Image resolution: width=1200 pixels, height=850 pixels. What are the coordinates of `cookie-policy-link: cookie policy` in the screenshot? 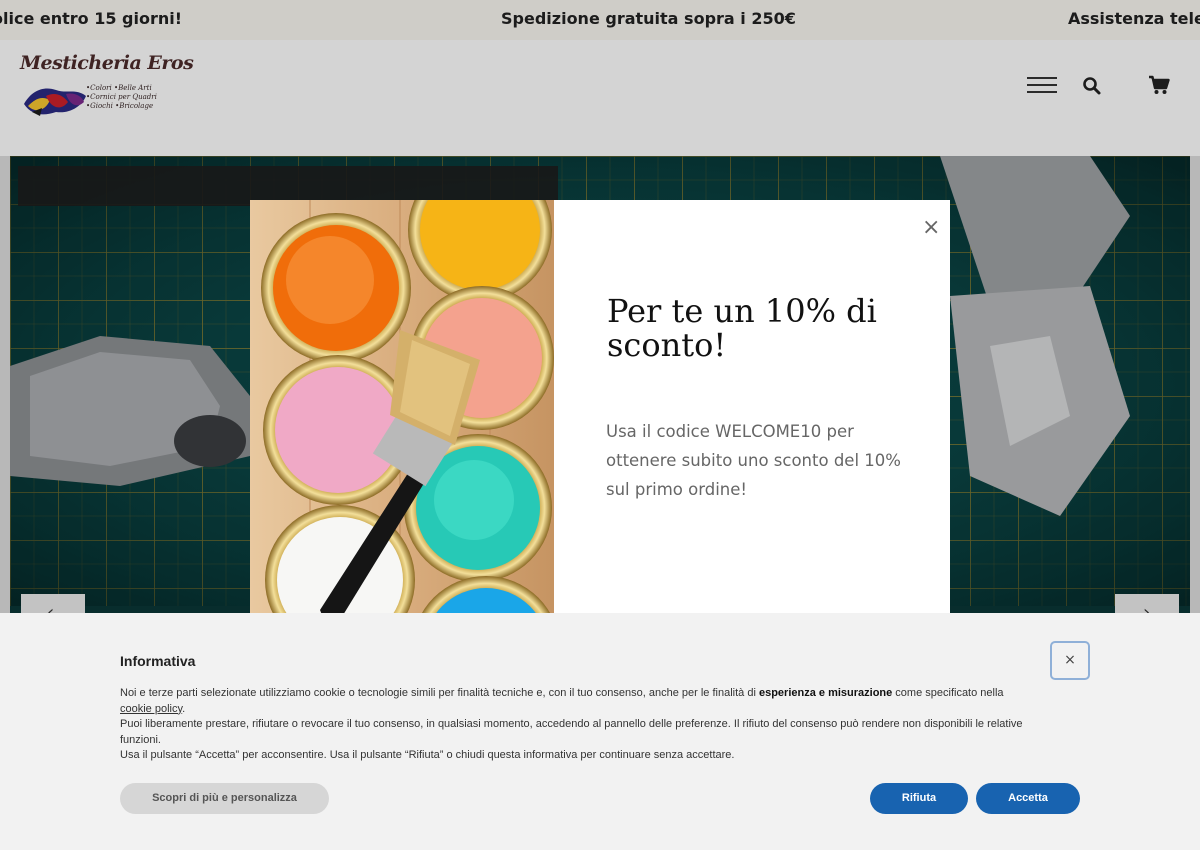 It's located at (151, 709).